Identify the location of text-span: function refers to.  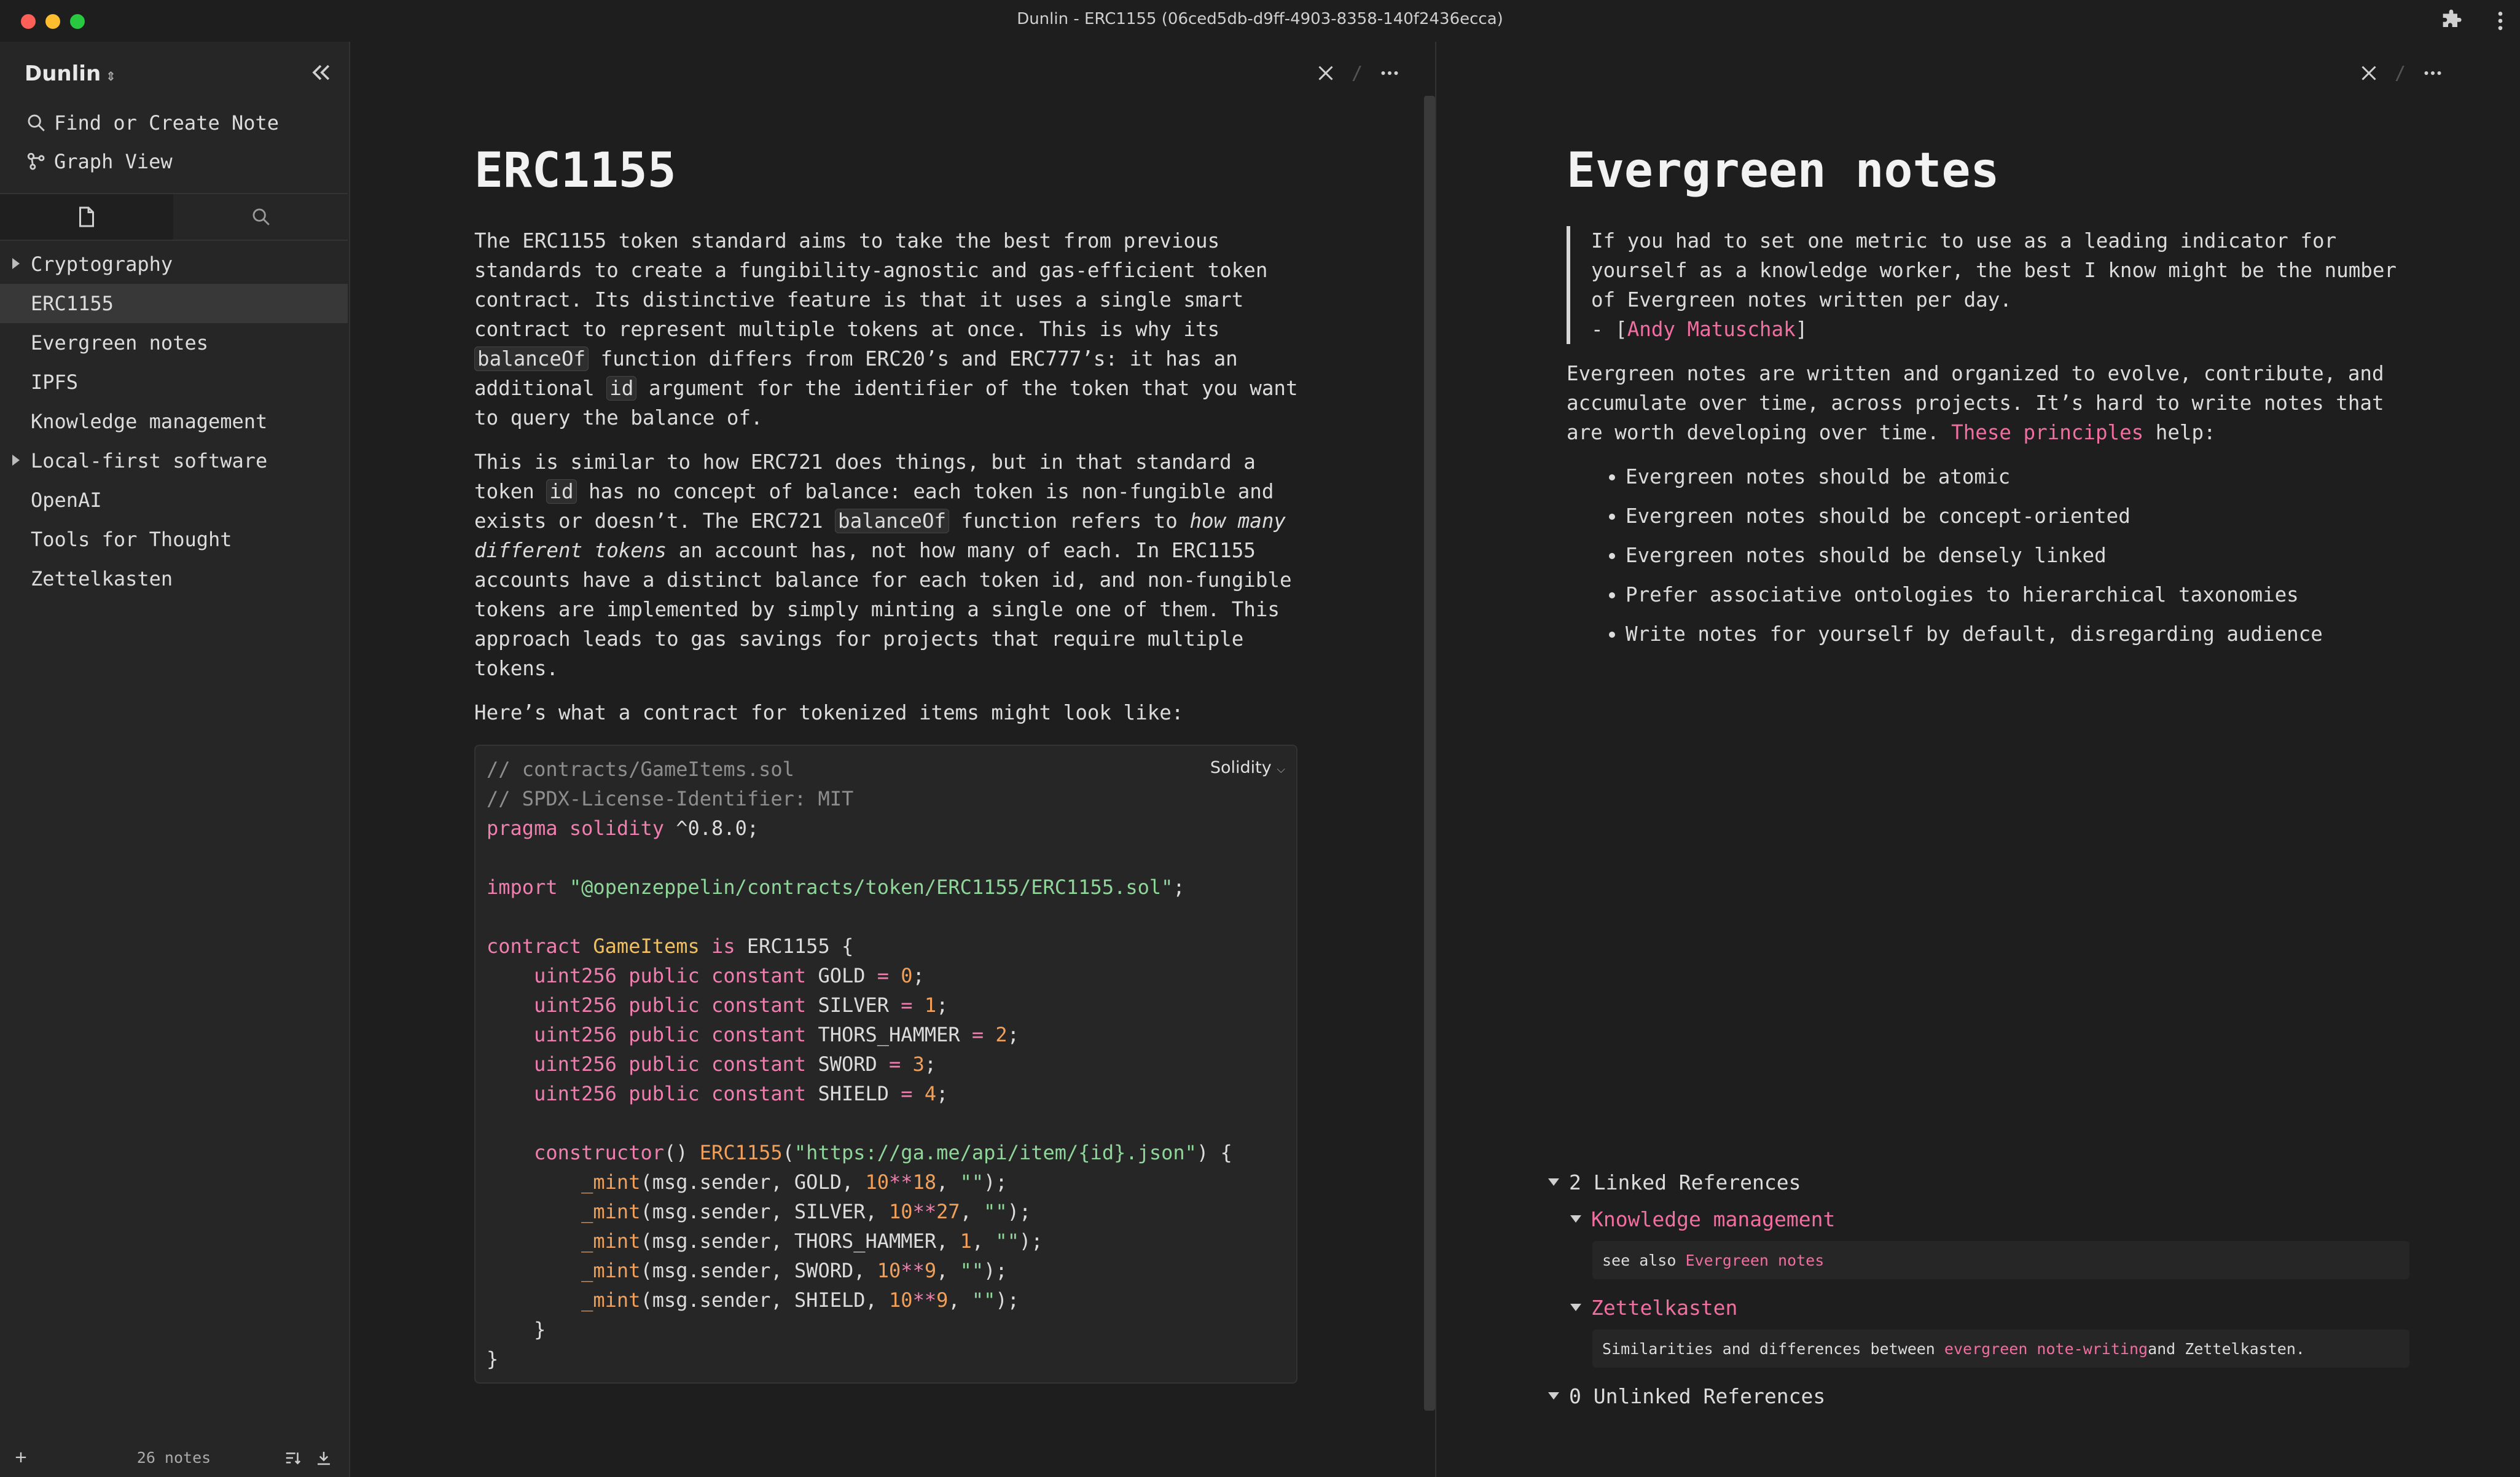
(1069, 521).